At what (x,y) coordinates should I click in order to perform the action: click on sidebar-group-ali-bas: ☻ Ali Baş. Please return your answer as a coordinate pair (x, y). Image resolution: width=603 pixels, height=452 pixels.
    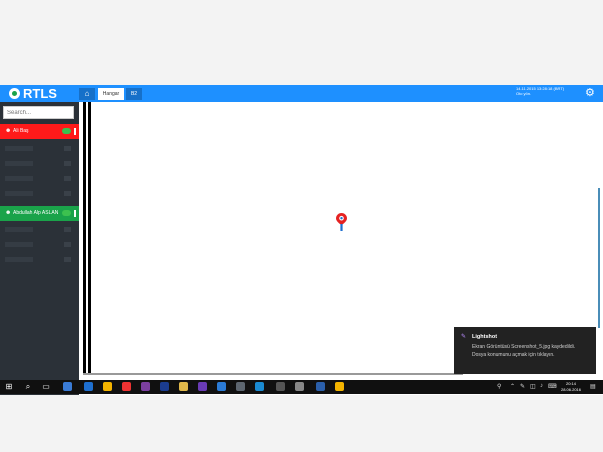
    Looking at the image, I should click on (39, 131).